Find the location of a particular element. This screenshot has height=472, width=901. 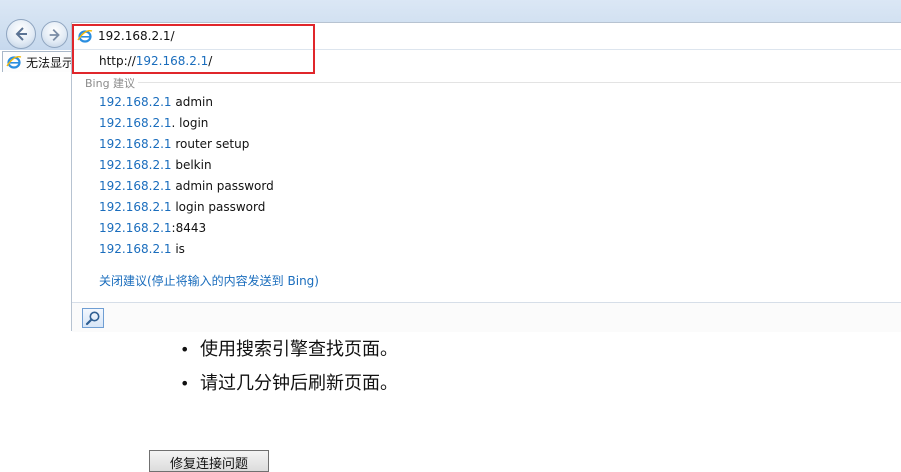

bing-suggestions-header: Bing 建议 is located at coordinates (110, 83).